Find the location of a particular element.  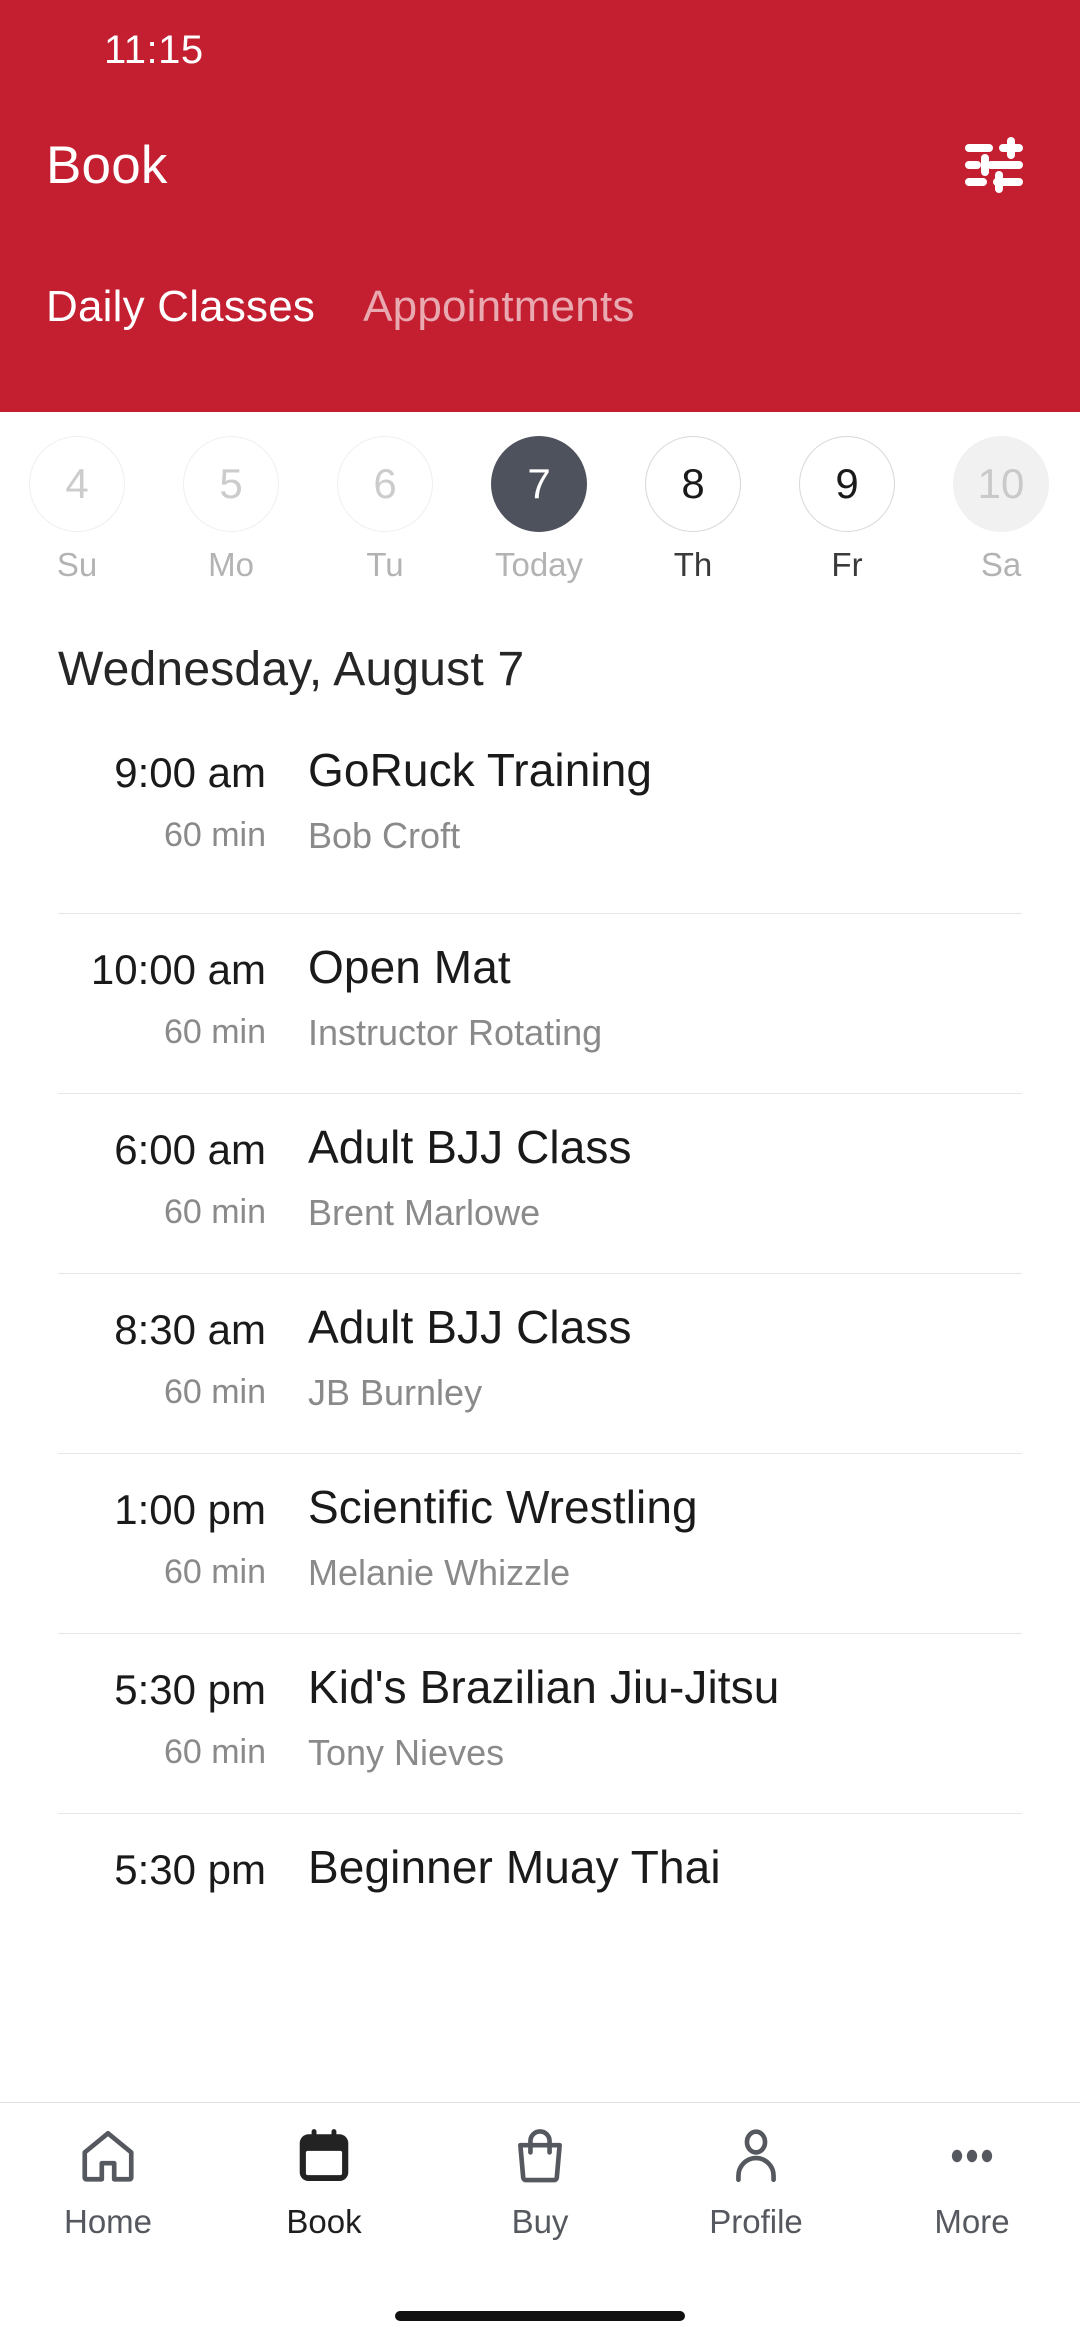

calendar-icon is located at coordinates (324, 2156).